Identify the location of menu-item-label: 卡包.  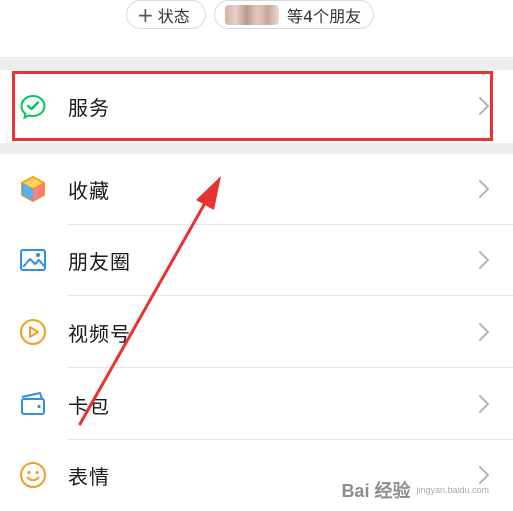
(89, 405).